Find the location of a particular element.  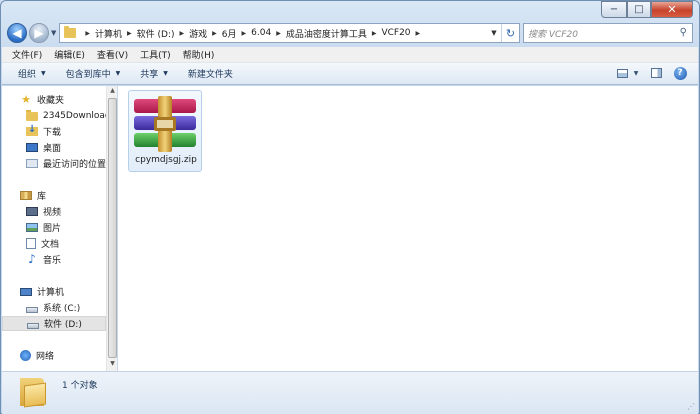

breadcrumb-item: VCF20 is located at coordinates (395, 33).